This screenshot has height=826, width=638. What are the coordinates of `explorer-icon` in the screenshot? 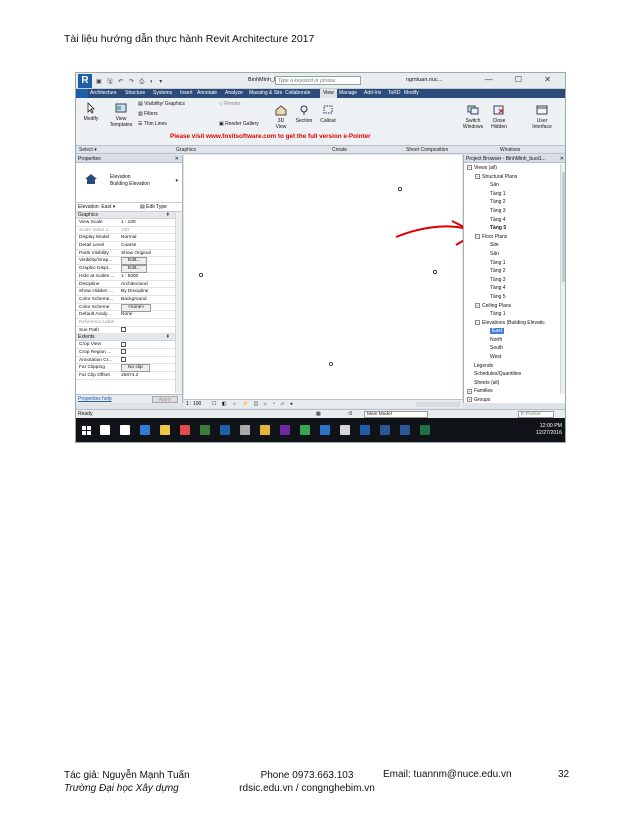 It's located at (165, 430).